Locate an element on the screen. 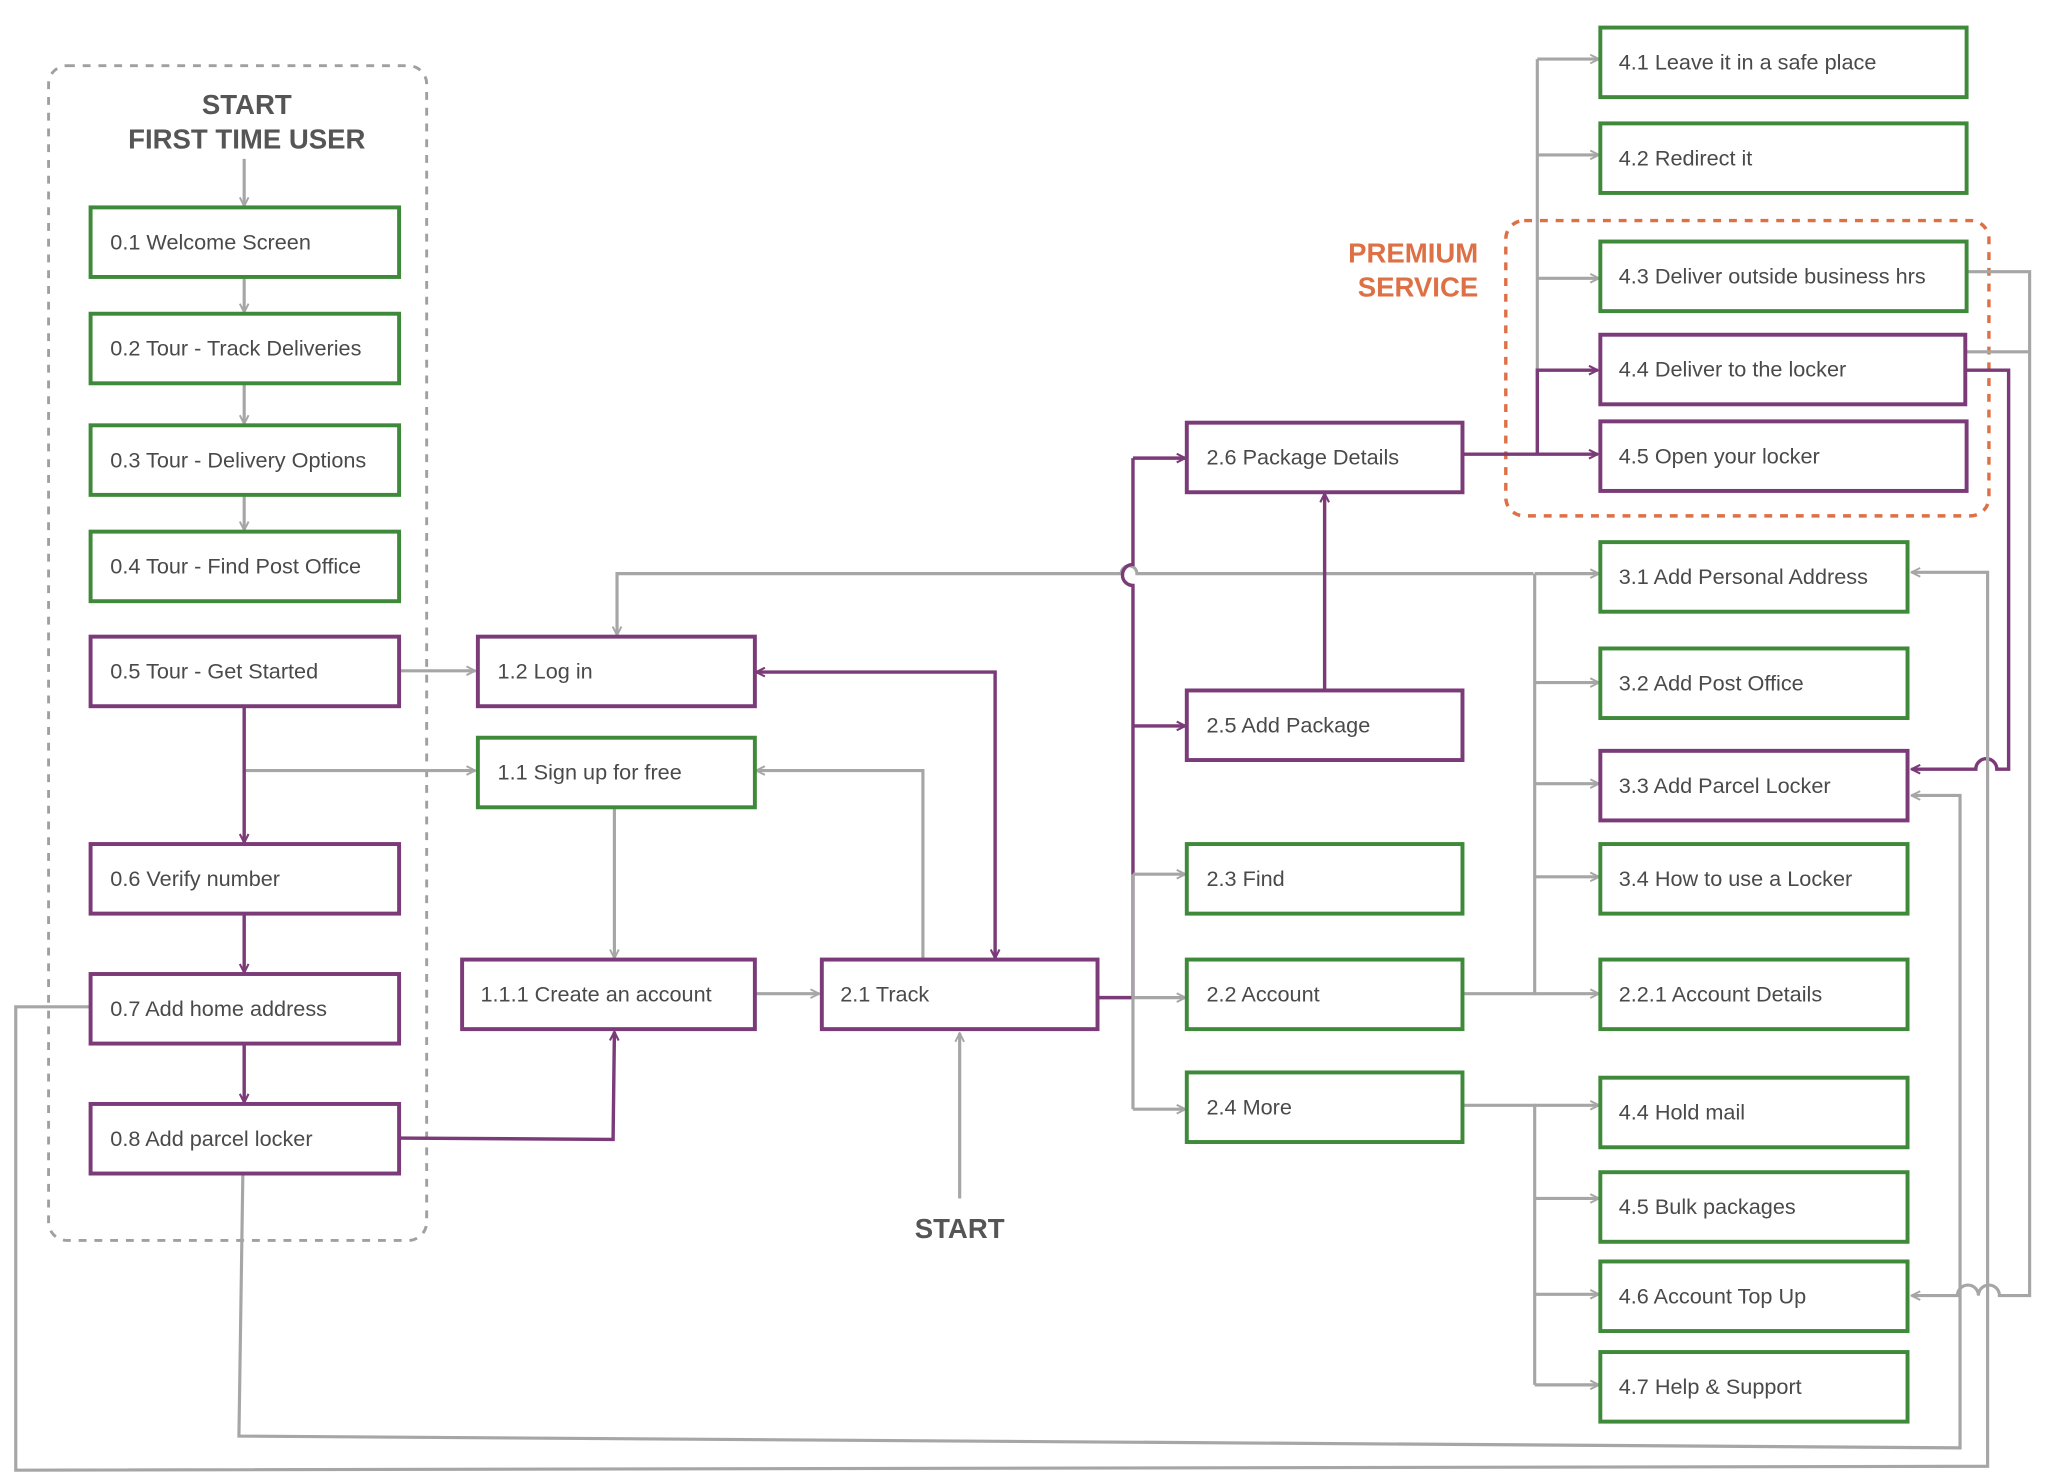 The width and height of the screenshot is (2048, 1482). node-4-3-deliver-outside-hours: 4.3 Deliver outside business hrs is located at coordinates (1783, 276).